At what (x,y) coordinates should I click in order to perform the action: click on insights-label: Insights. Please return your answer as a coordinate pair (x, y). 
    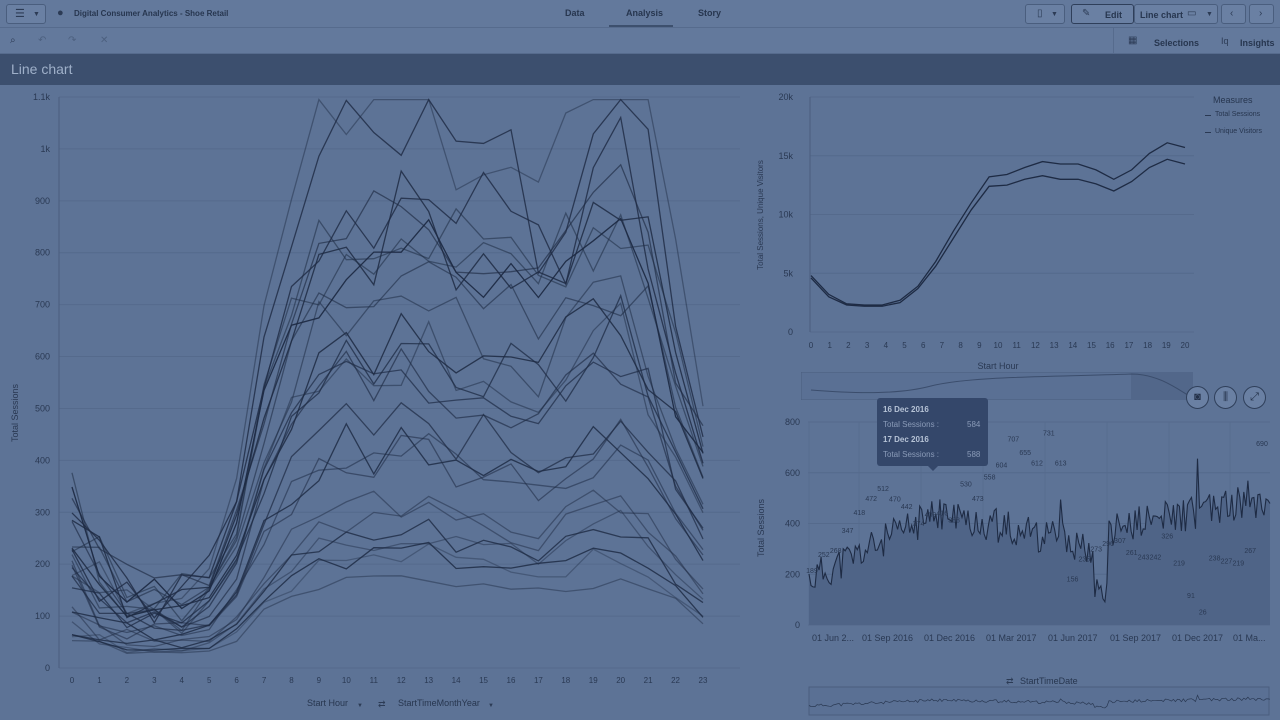
    Looking at the image, I should click on (1257, 43).